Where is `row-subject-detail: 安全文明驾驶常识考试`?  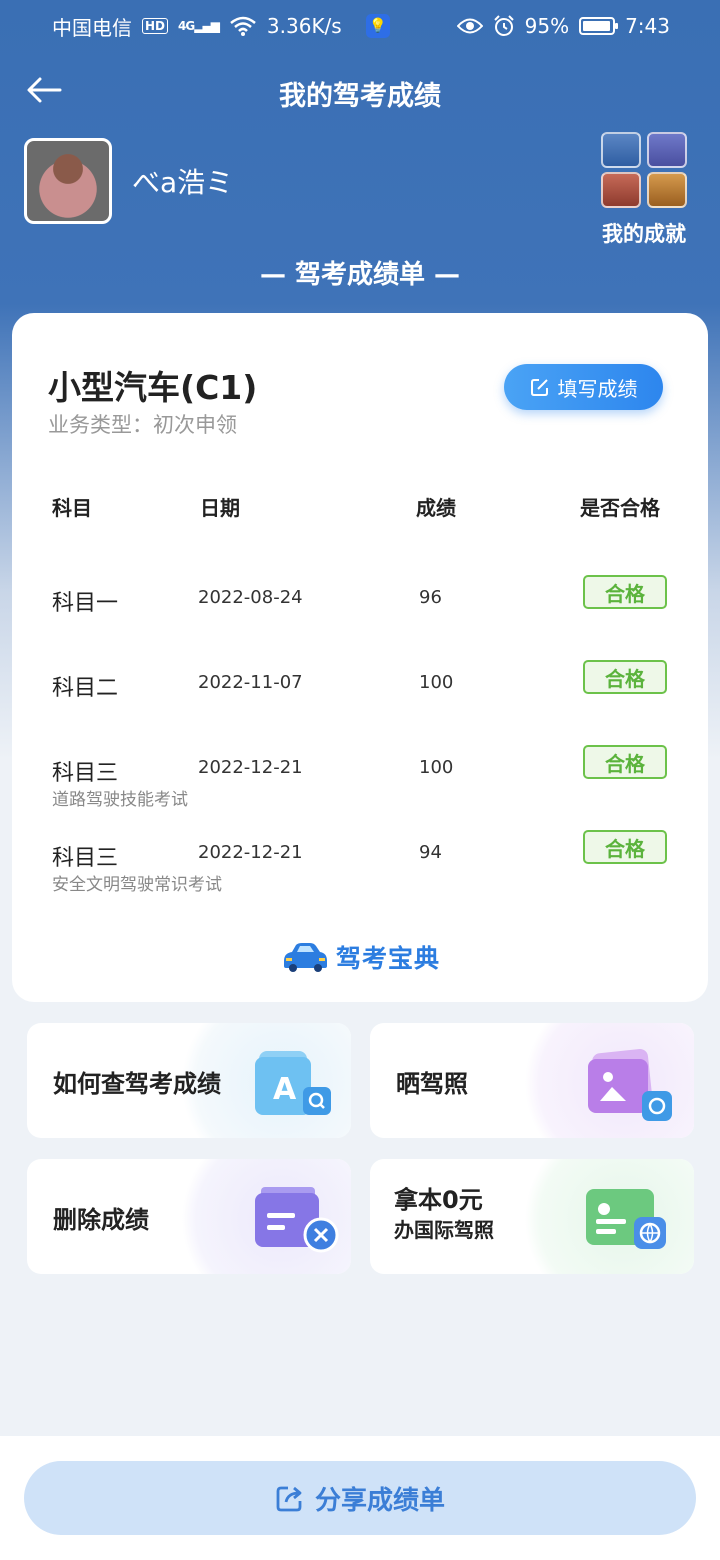
row-subject-detail: 安全文明驾驶常识考试 is located at coordinates (137, 885).